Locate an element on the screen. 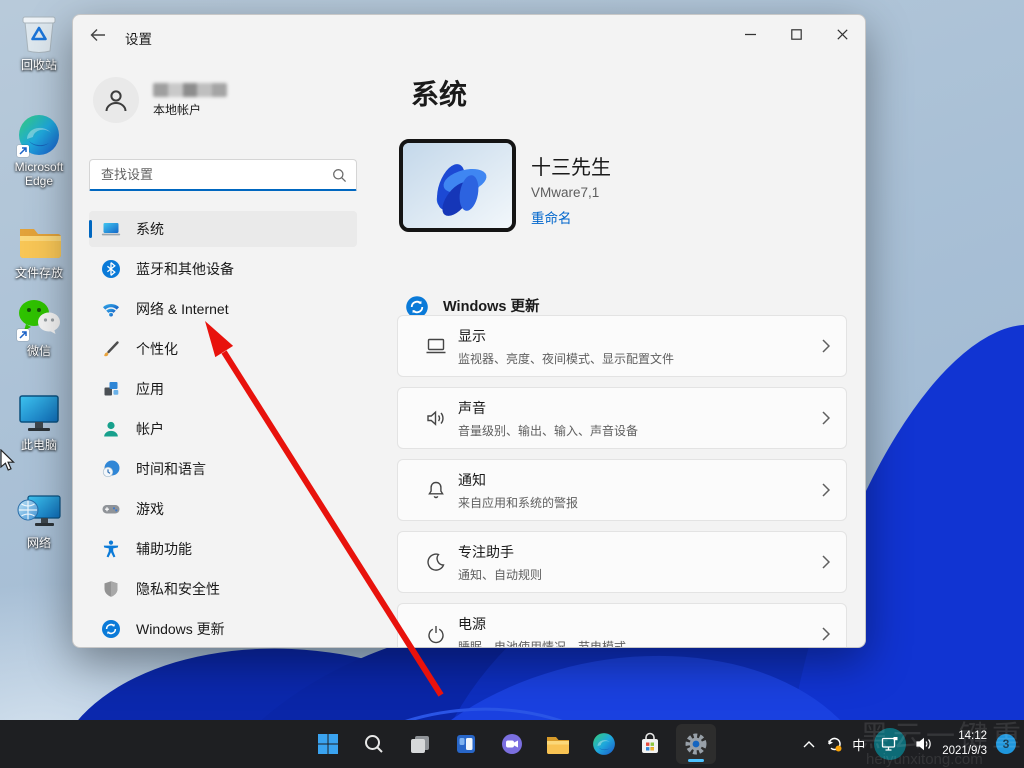 This screenshot has width=1024, height=768. task-view-button is located at coordinates (420, 744).